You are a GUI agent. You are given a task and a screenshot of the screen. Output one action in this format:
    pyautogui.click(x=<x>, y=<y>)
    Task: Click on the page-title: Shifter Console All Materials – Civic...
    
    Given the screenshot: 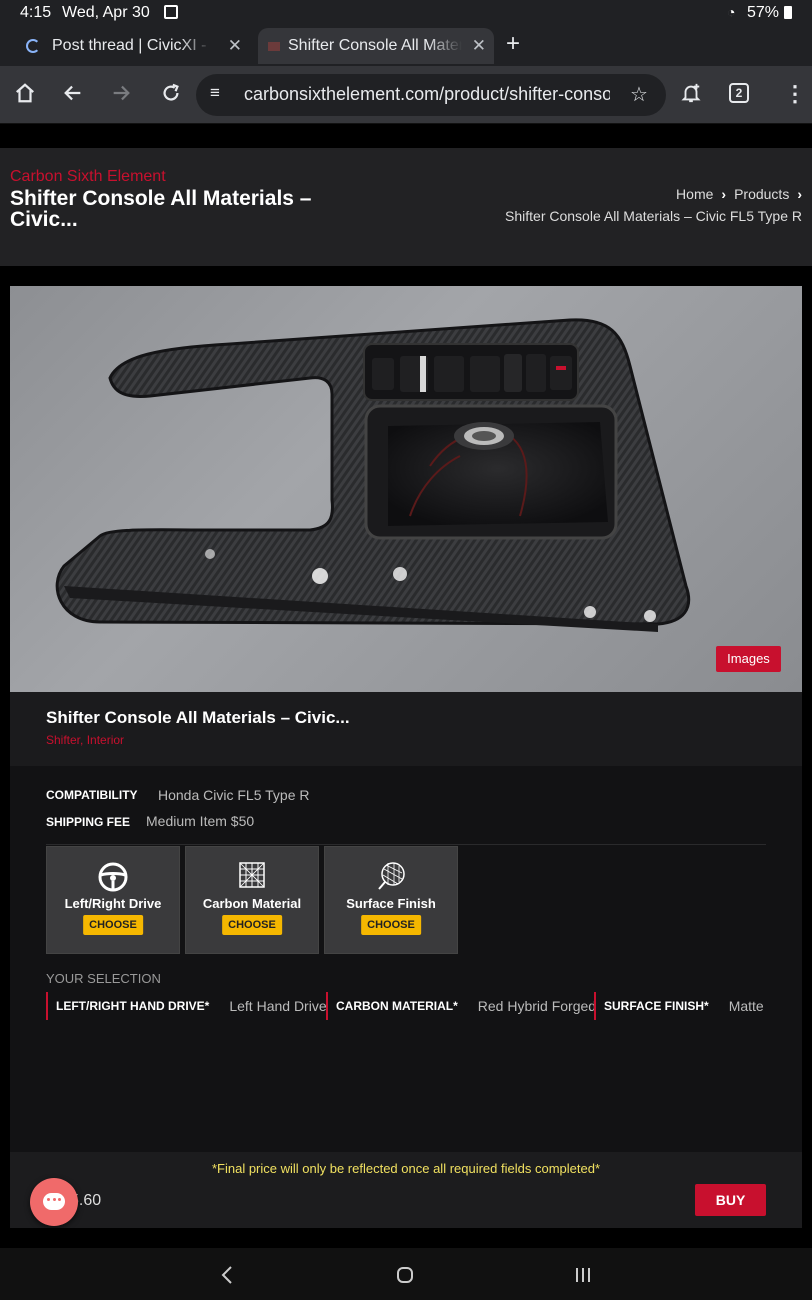 What is the action you would take?
    pyautogui.click(x=161, y=209)
    